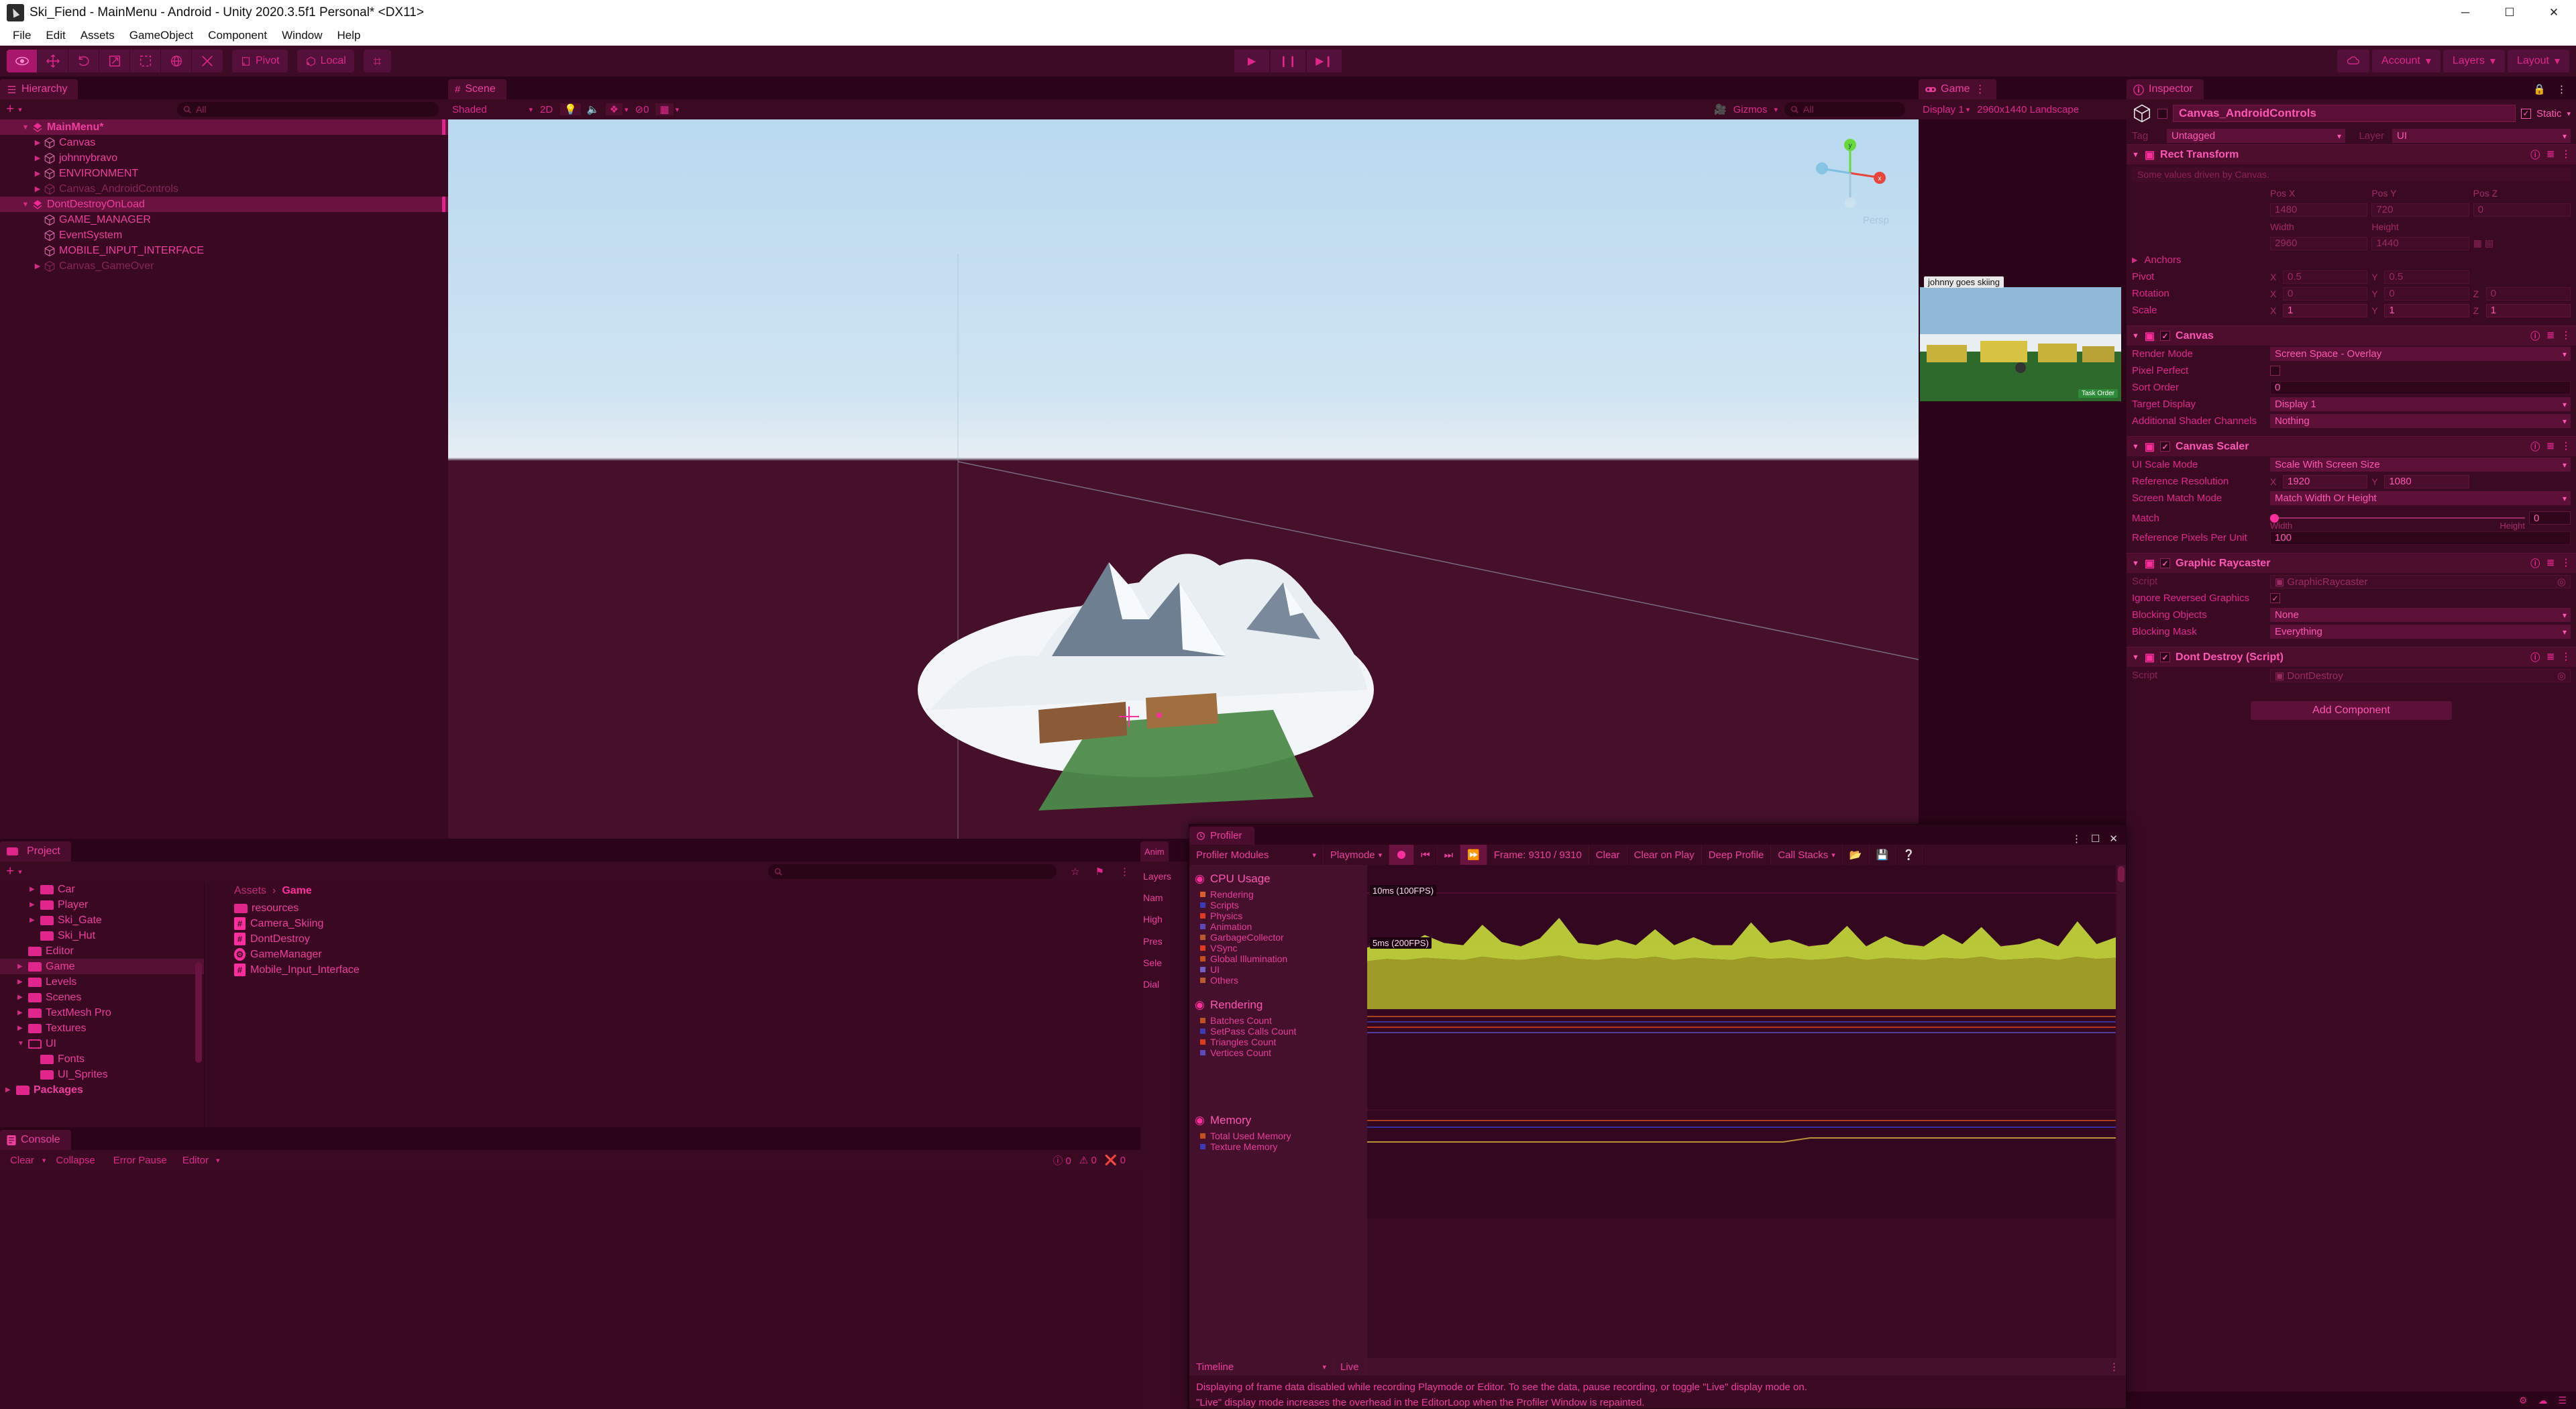  Describe the element at coordinates (224, 250) in the screenshot. I see `hierarchy-item-mobile-input-interface: MOBILE_INPUT_INTERFACE` at that location.